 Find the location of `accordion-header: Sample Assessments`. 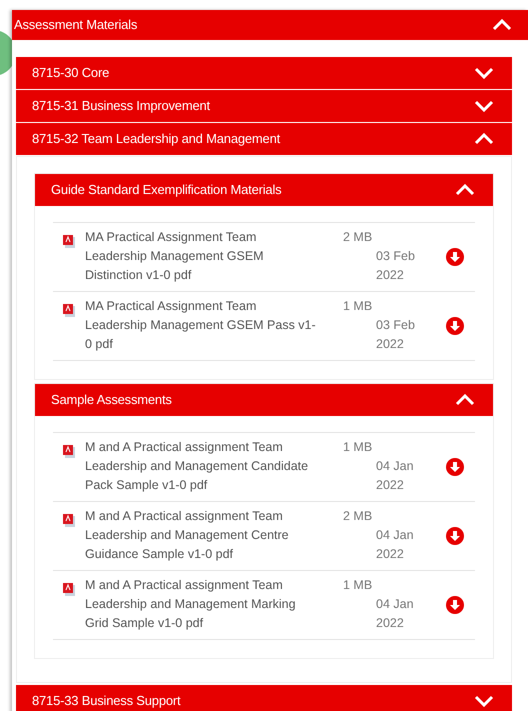

accordion-header: Sample Assessments is located at coordinates (264, 400).